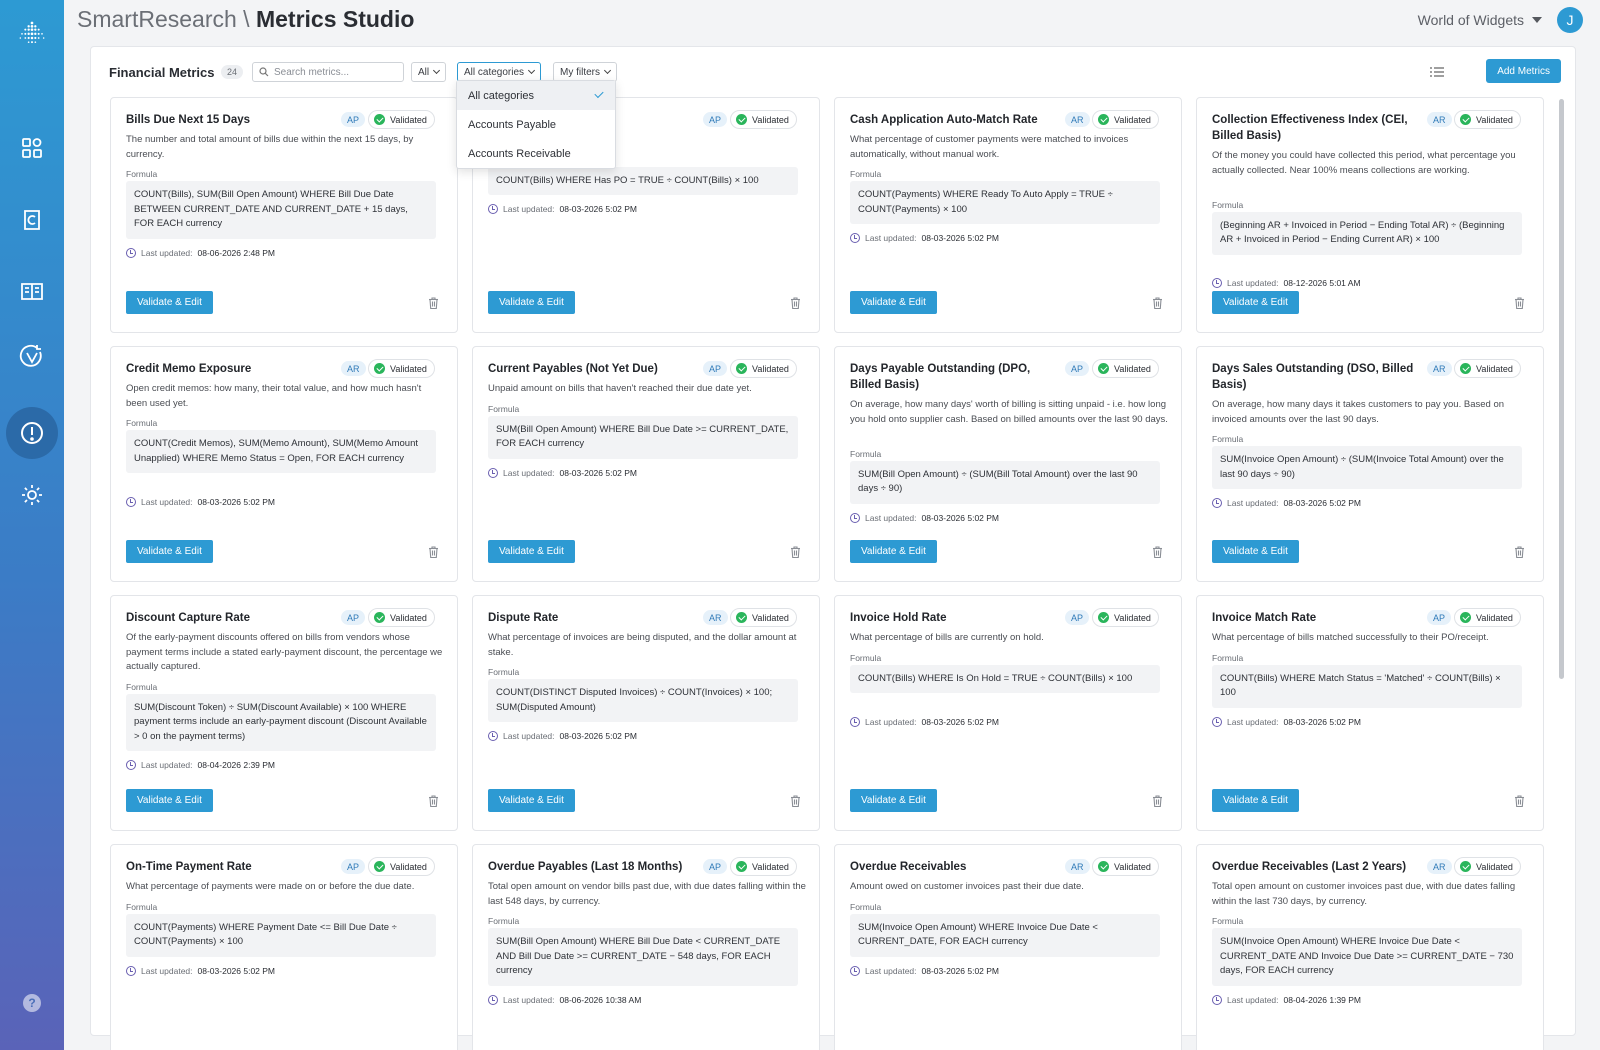  I want to click on search-icon, so click(264, 72).